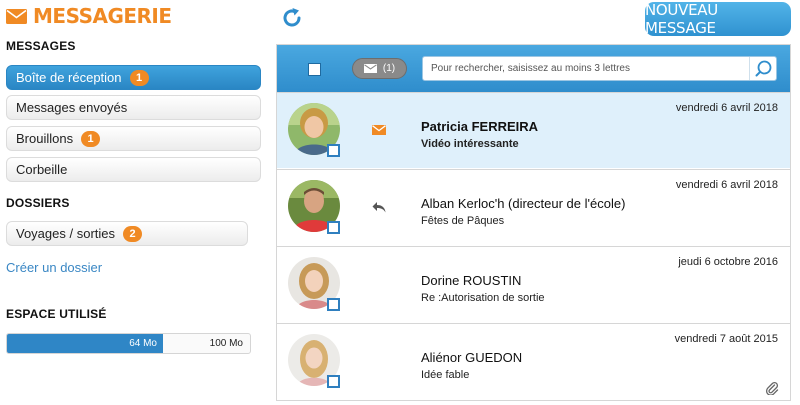  What do you see at coordinates (772, 388) in the screenshot?
I see `paperclip-icon` at bounding box center [772, 388].